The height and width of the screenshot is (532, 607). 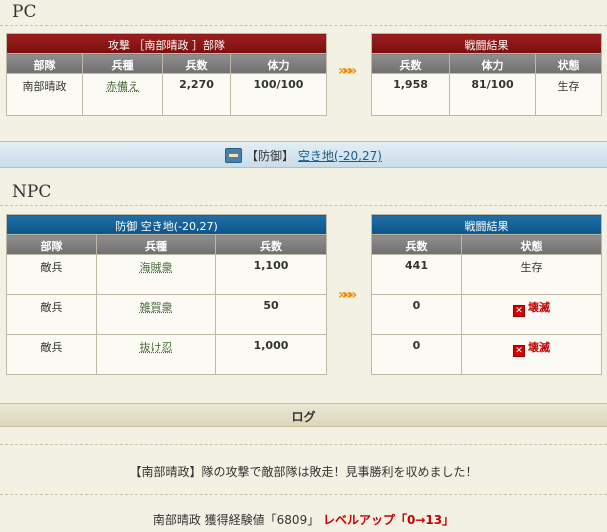 I want to click on pc-unit-name: 南部晴政, so click(x=44, y=94).